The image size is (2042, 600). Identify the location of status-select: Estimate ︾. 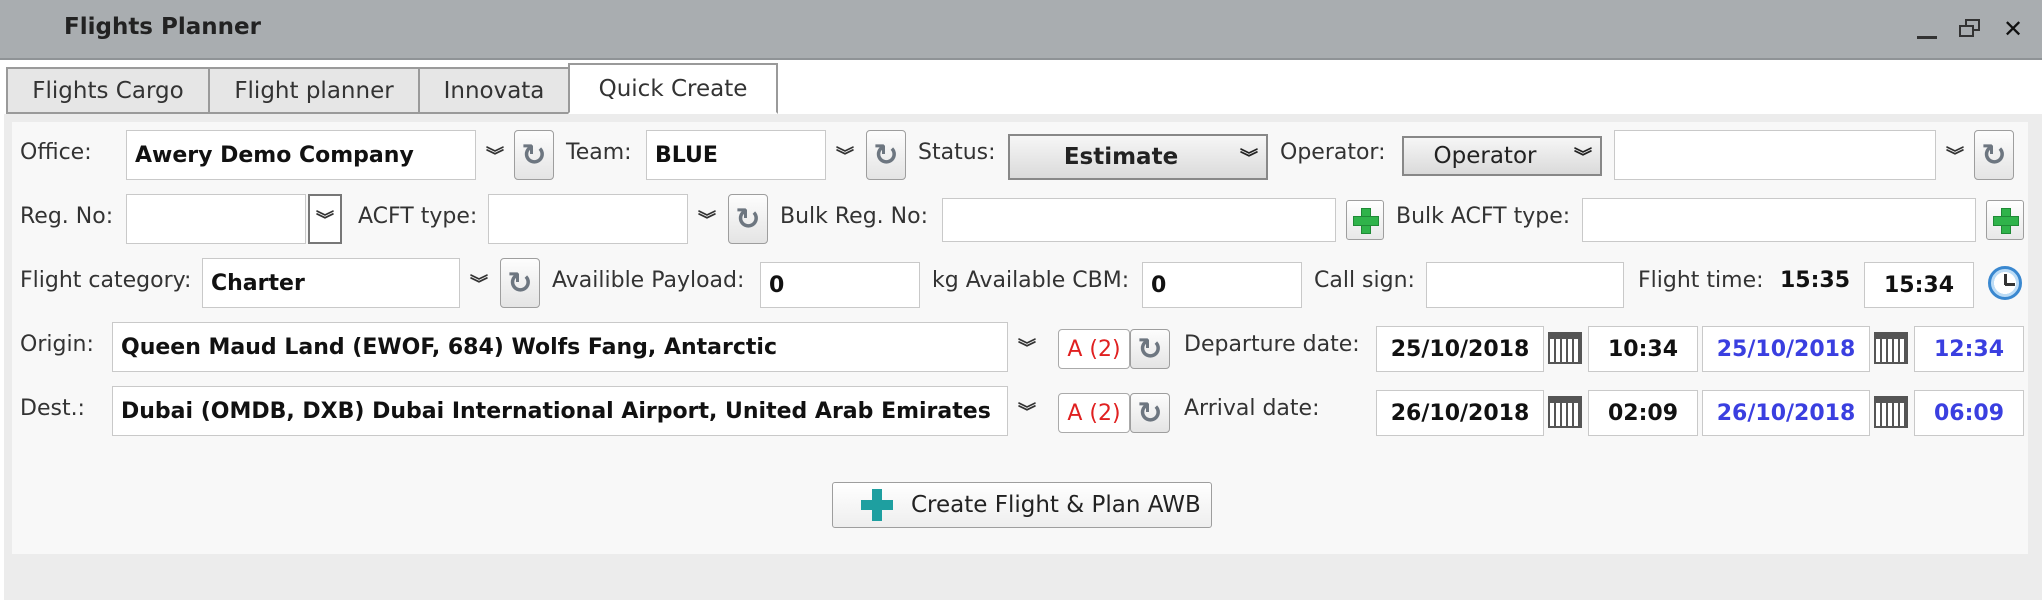
(1138, 157).